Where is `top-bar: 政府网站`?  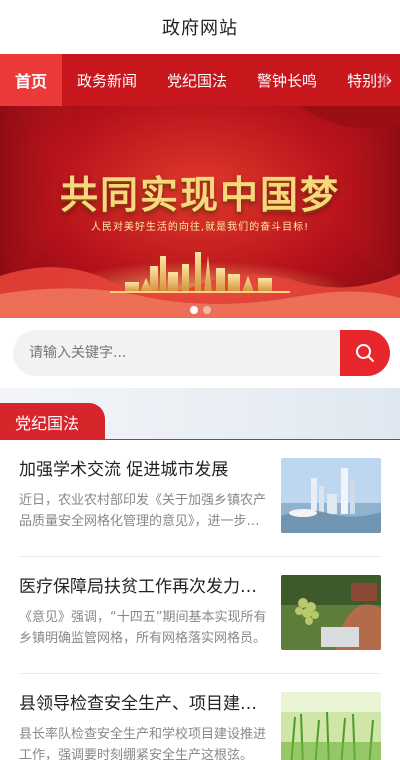 top-bar: 政府网站 is located at coordinates (200, 27).